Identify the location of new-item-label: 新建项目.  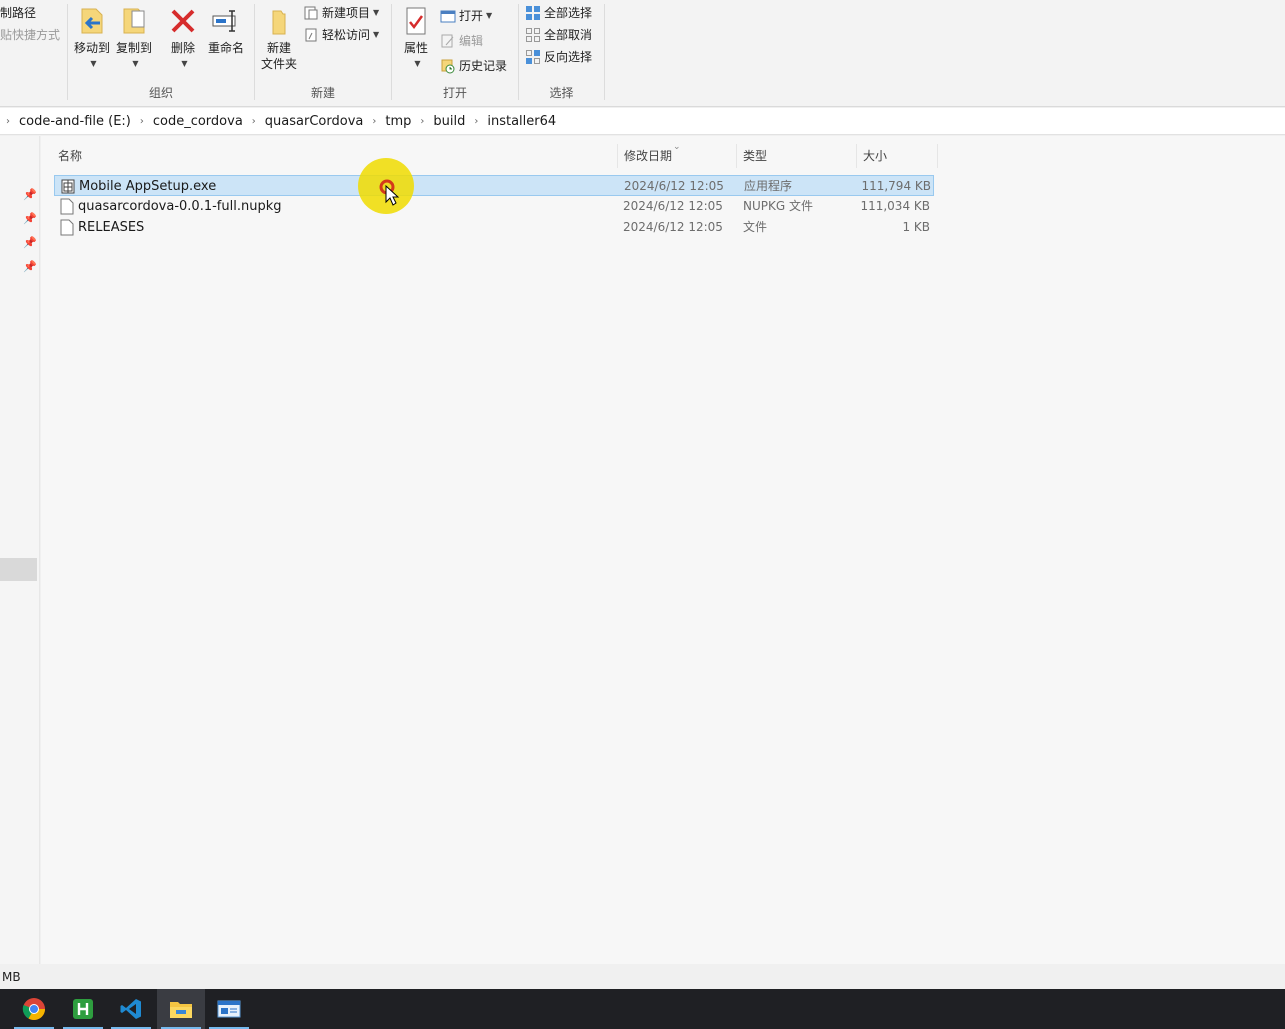
(346, 13).